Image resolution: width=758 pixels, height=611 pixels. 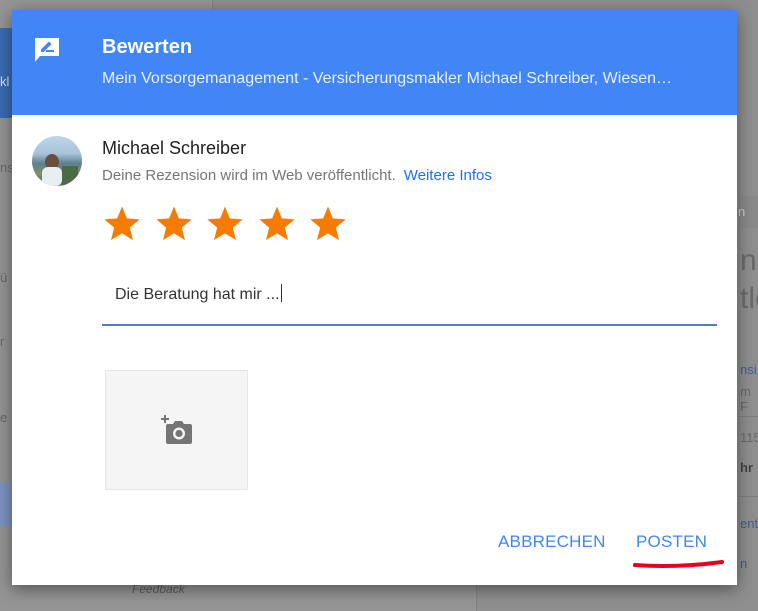 I want to click on profile-photo, so click(x=60, y=170).